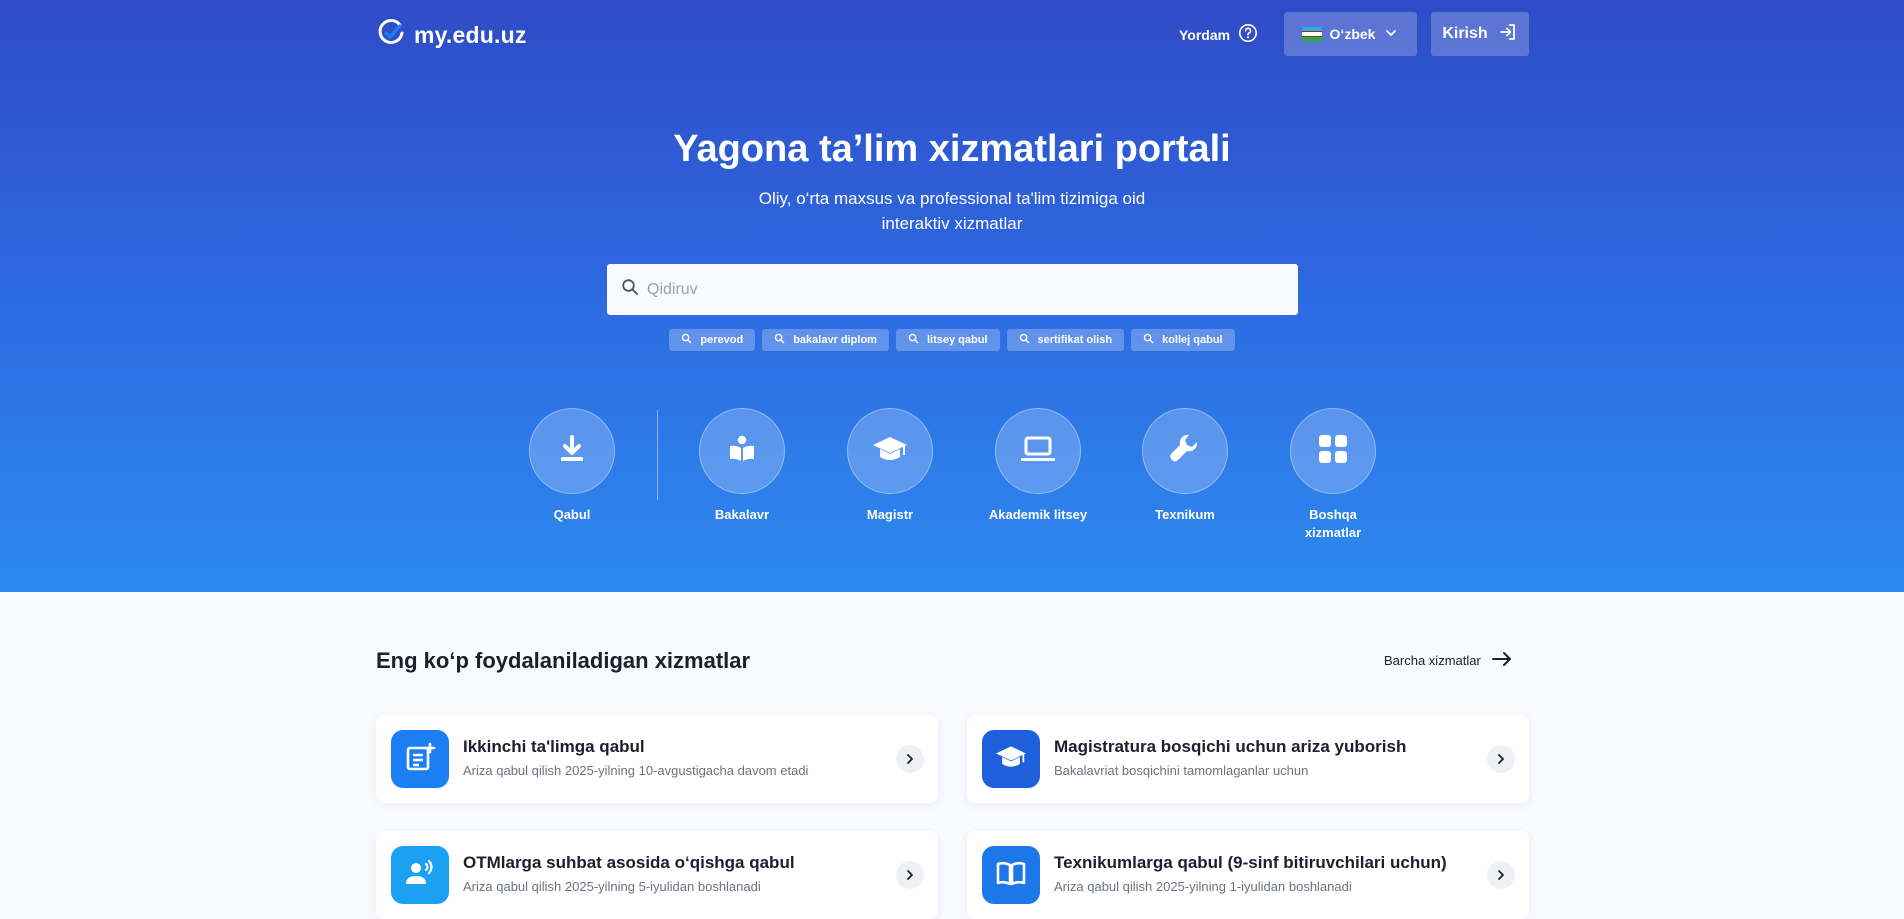 The width and height of the screenshot is (1904, 919). I want to click on laptop-icon, so click(1038, 451).